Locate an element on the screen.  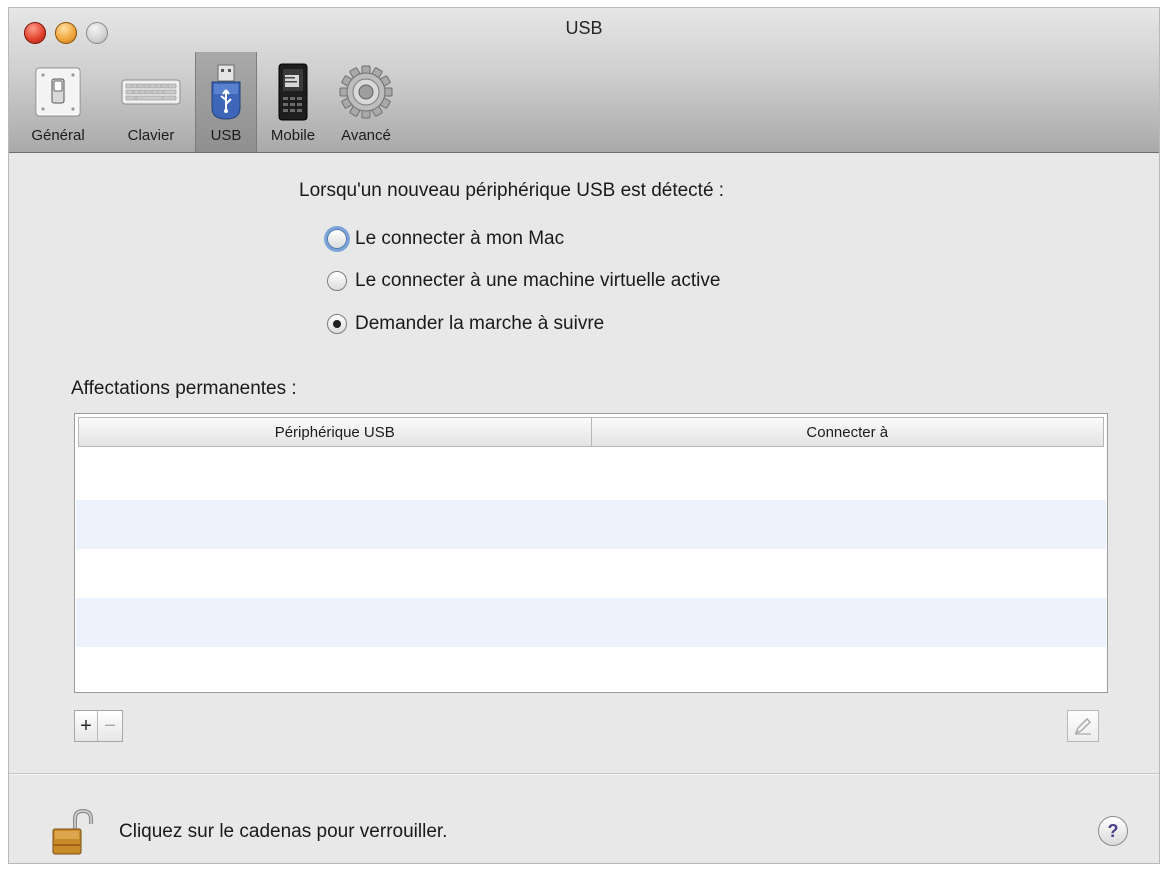
mobile-phone-icon is located at coordinates (293, 92).